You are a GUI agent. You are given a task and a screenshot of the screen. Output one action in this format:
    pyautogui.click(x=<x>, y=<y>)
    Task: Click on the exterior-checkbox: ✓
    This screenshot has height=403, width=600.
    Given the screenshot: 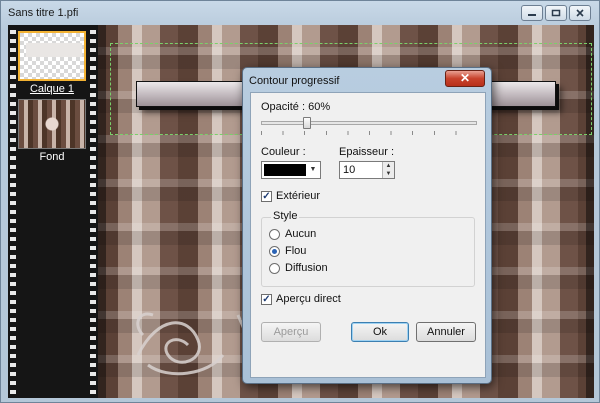 What is the action you would take?
    pyautogui.click(x=266, y=196)
    